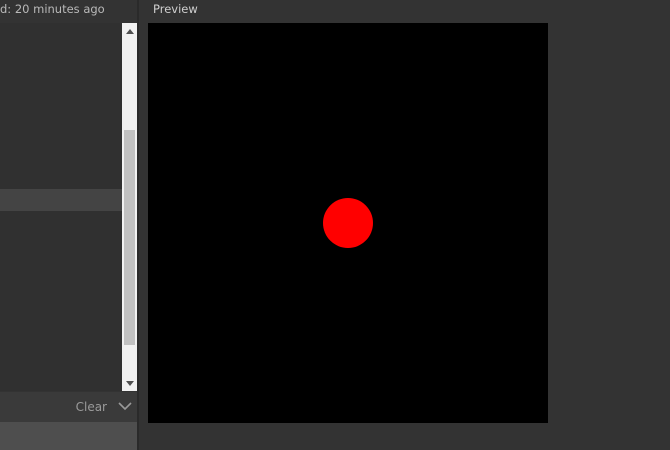 The width and height of the screenshot is (670, 450). I want to click on red-circle, so click(348, 223).